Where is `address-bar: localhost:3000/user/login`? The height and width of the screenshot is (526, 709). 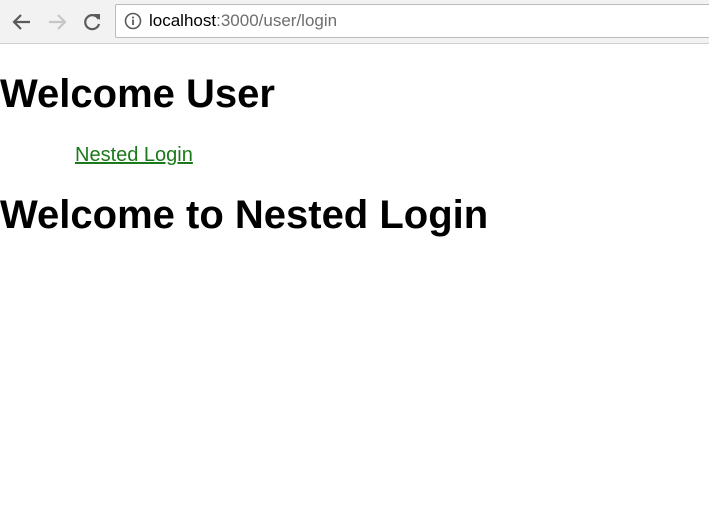
address-bar: localhost:3000/user/login is located at coordinates (412, 21).